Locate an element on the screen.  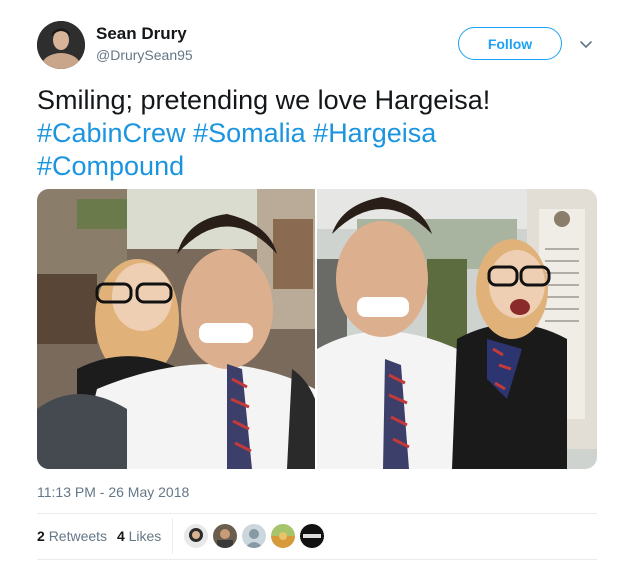
tweet-text-line: Smiling; pretending we love Hargeisa! is located at coordinates (322, 100).